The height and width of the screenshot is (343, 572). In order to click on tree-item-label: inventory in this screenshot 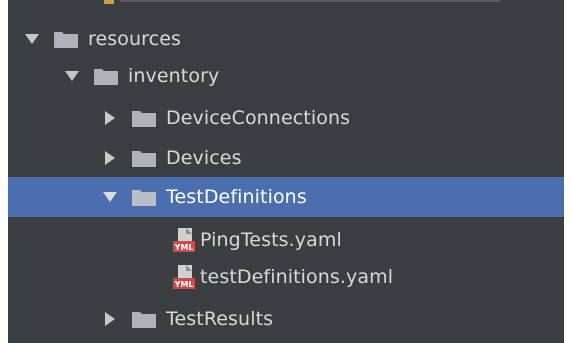, I will do `click(174, 76)`.